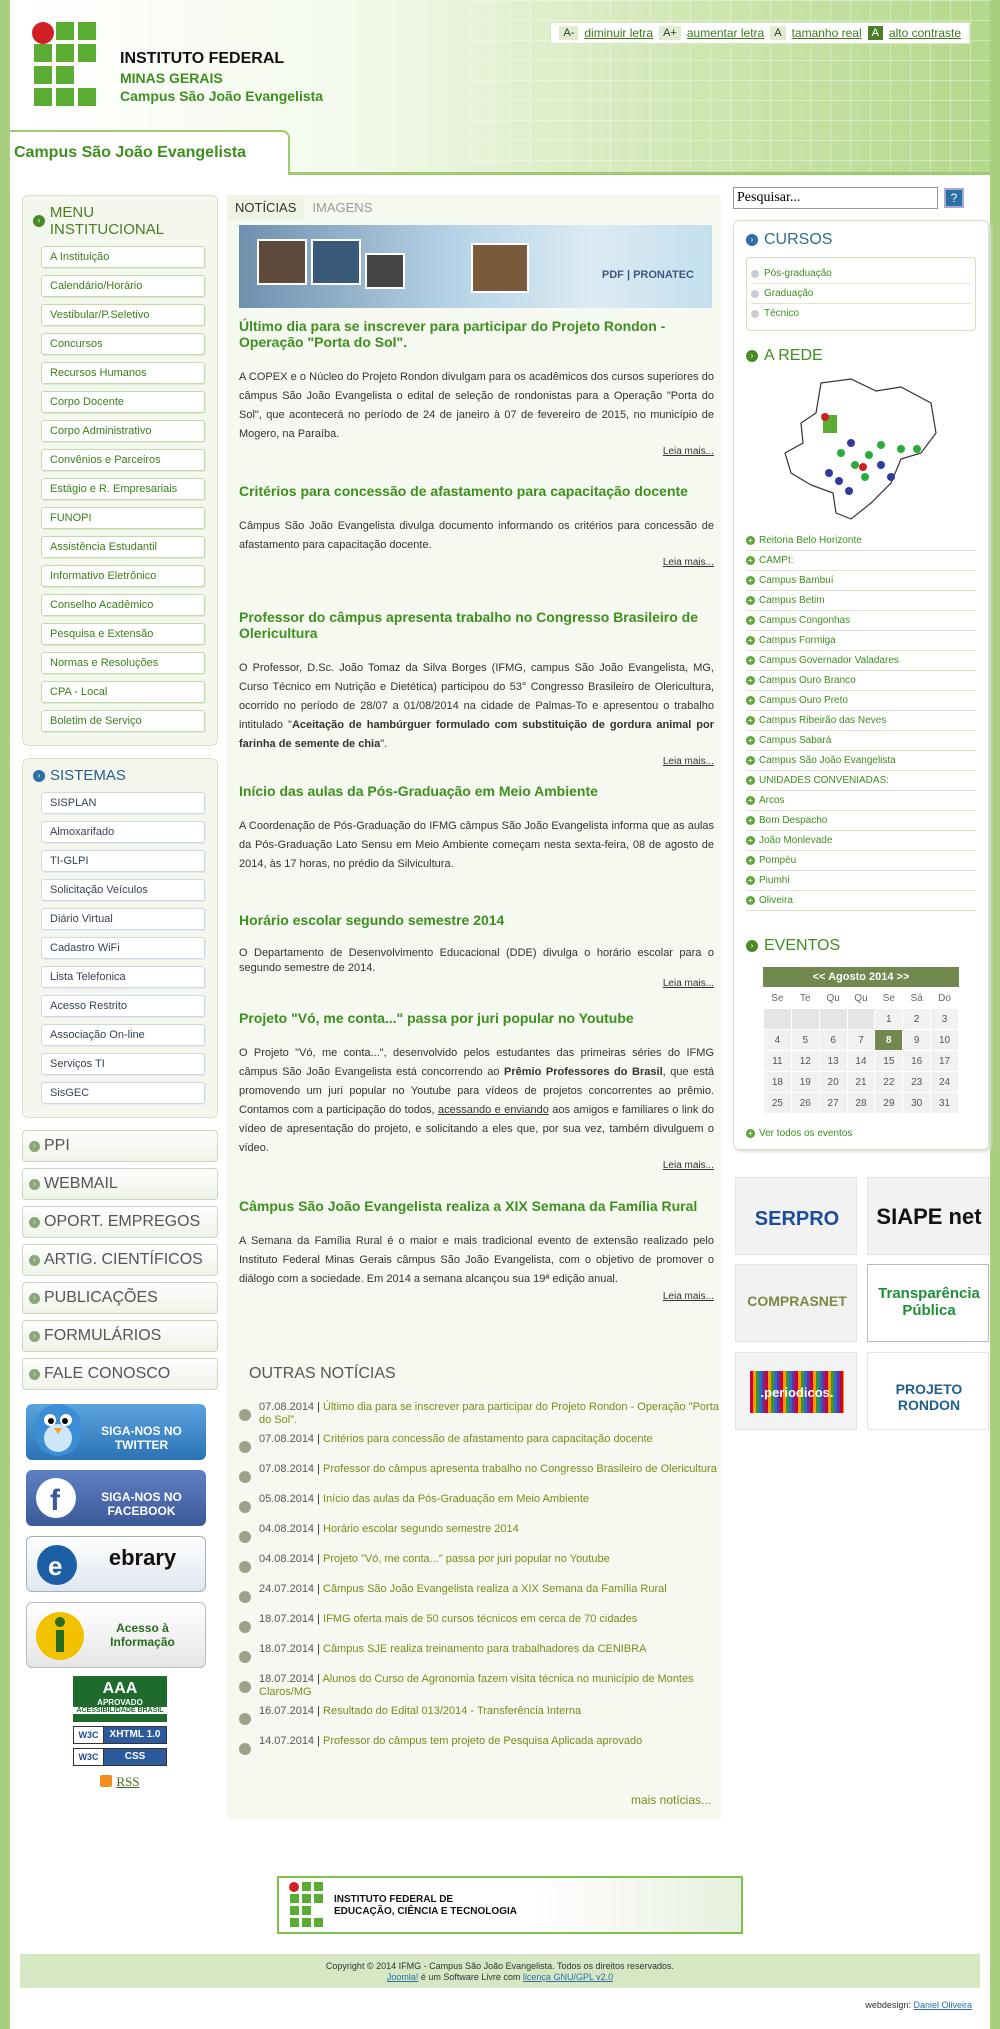 The image size is (1000, 2029). Describe the element at coordinates (928, 1303) in the screenshot. I see `partner-transparencia: Transparência Pública` at that location.